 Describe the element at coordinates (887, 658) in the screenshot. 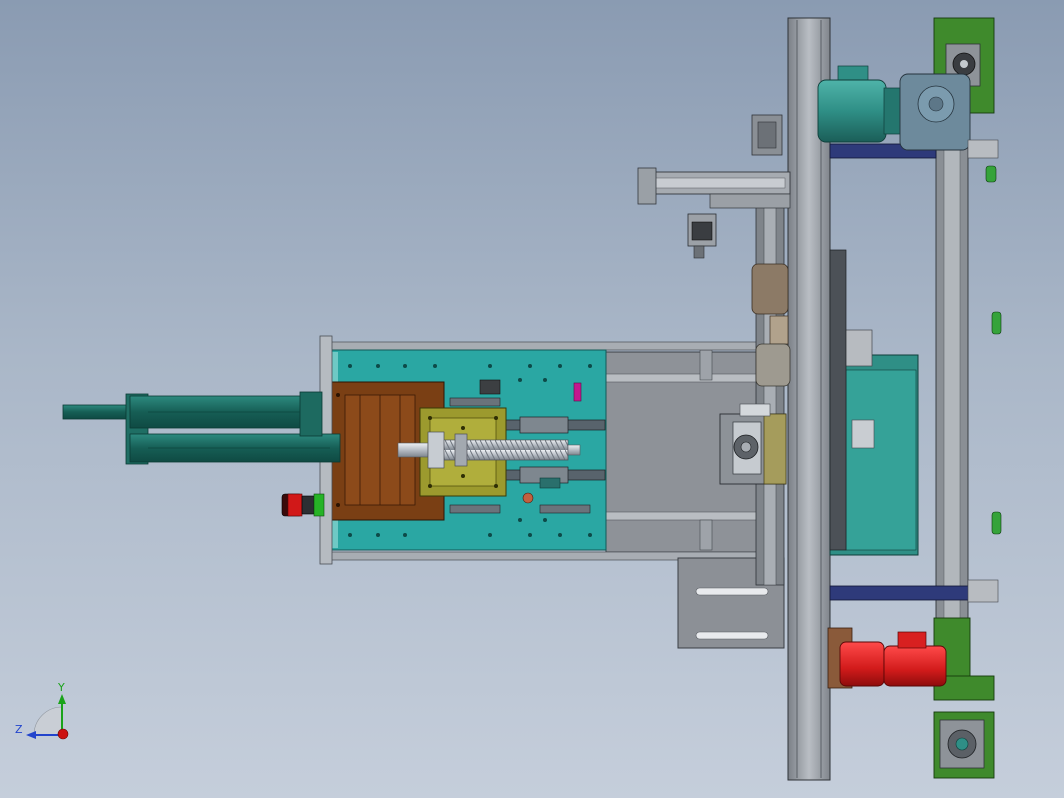

I see `lower-red-gear-motor` at that location.